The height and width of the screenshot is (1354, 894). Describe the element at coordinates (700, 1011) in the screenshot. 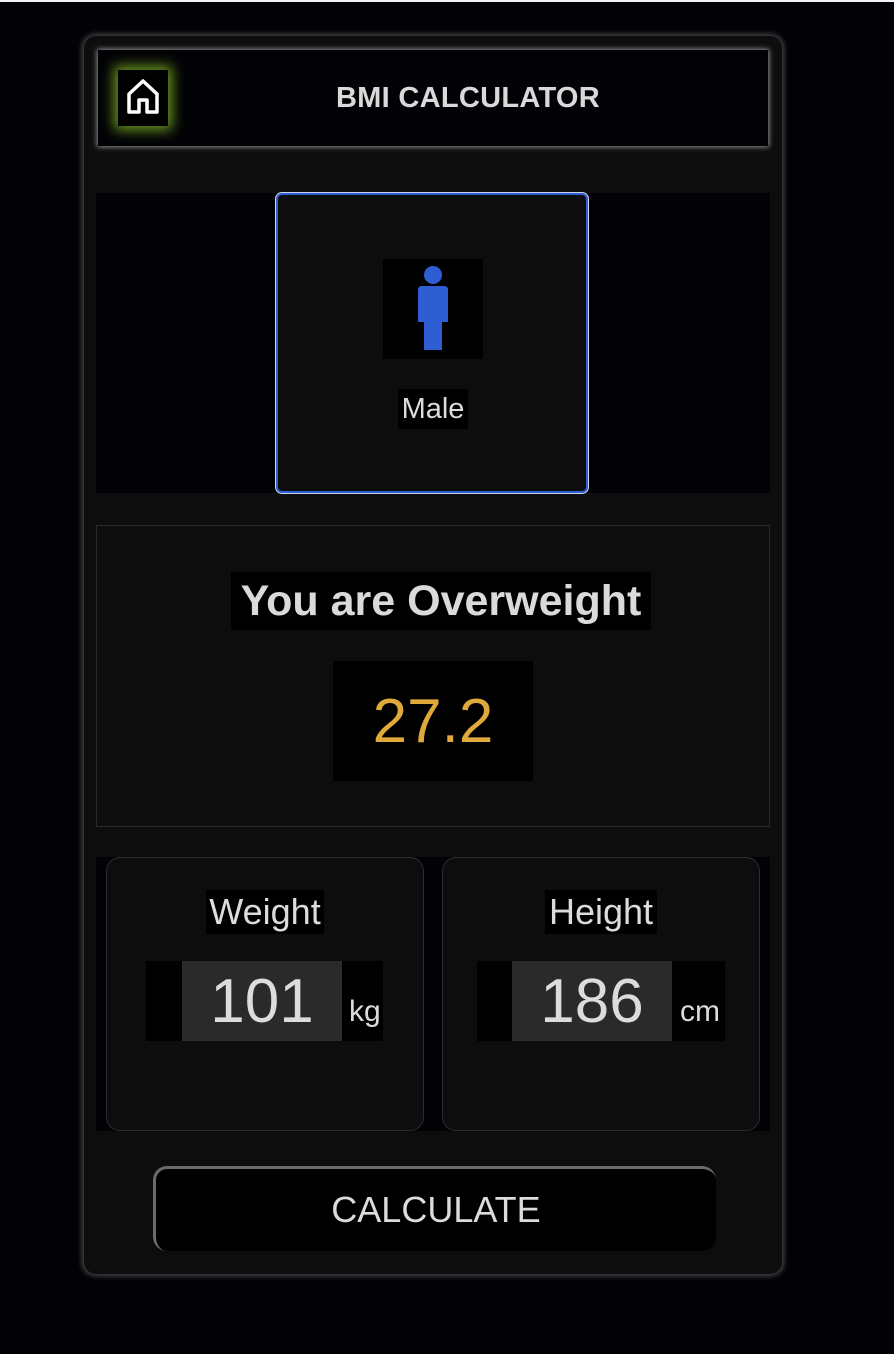

I see `height-unit: cm` at that location.